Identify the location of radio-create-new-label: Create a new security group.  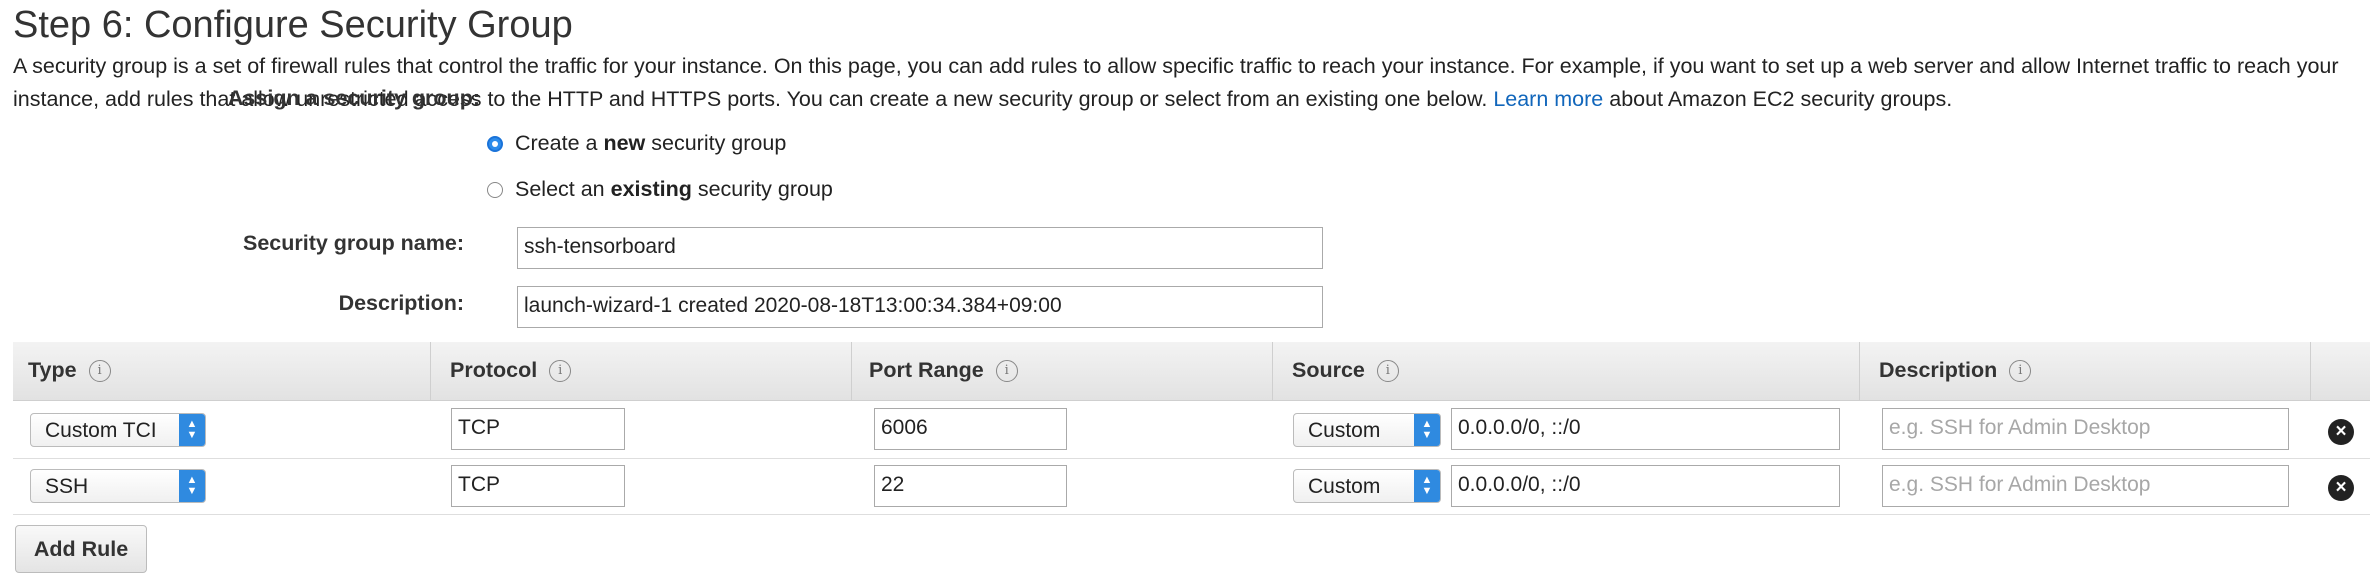
(651, 143).